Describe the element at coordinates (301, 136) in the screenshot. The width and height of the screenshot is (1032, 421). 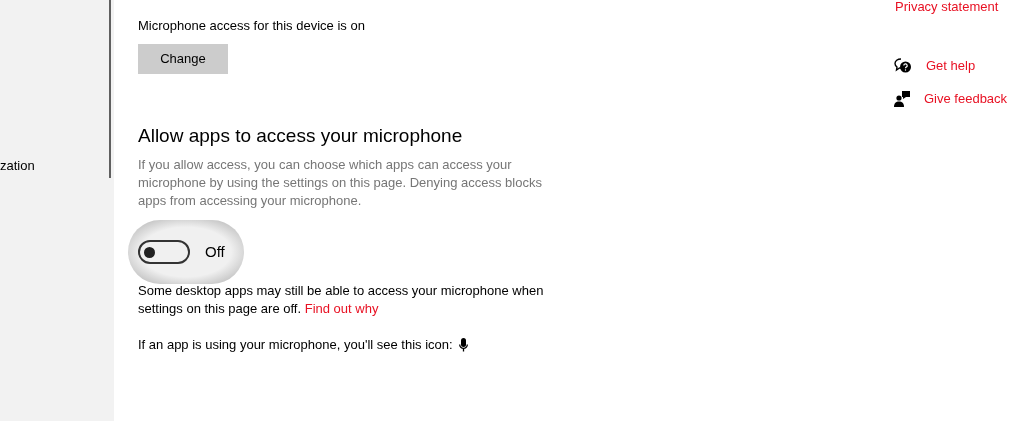
I see `section-heading: Allow apps to access your microphone` at that location.